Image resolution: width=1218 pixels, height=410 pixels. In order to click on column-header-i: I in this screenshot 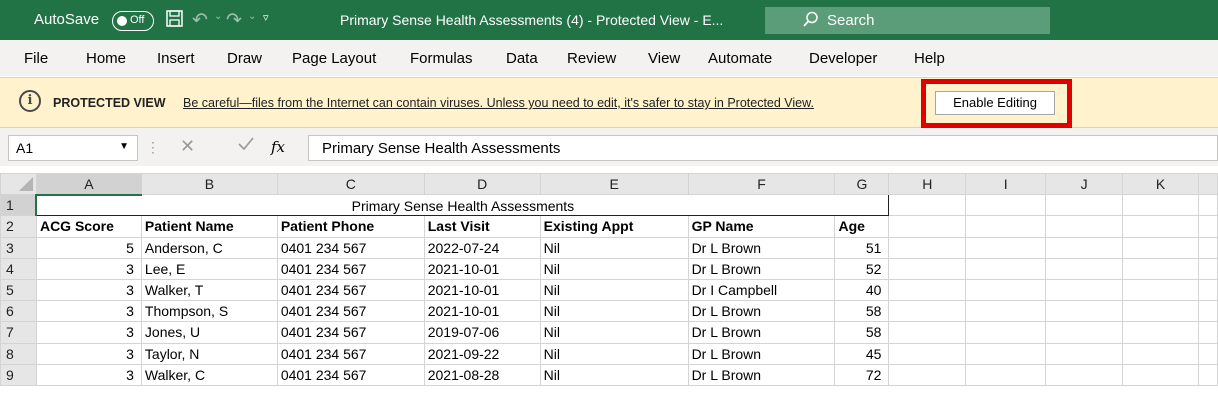, I will do `click(1006, 184)`.